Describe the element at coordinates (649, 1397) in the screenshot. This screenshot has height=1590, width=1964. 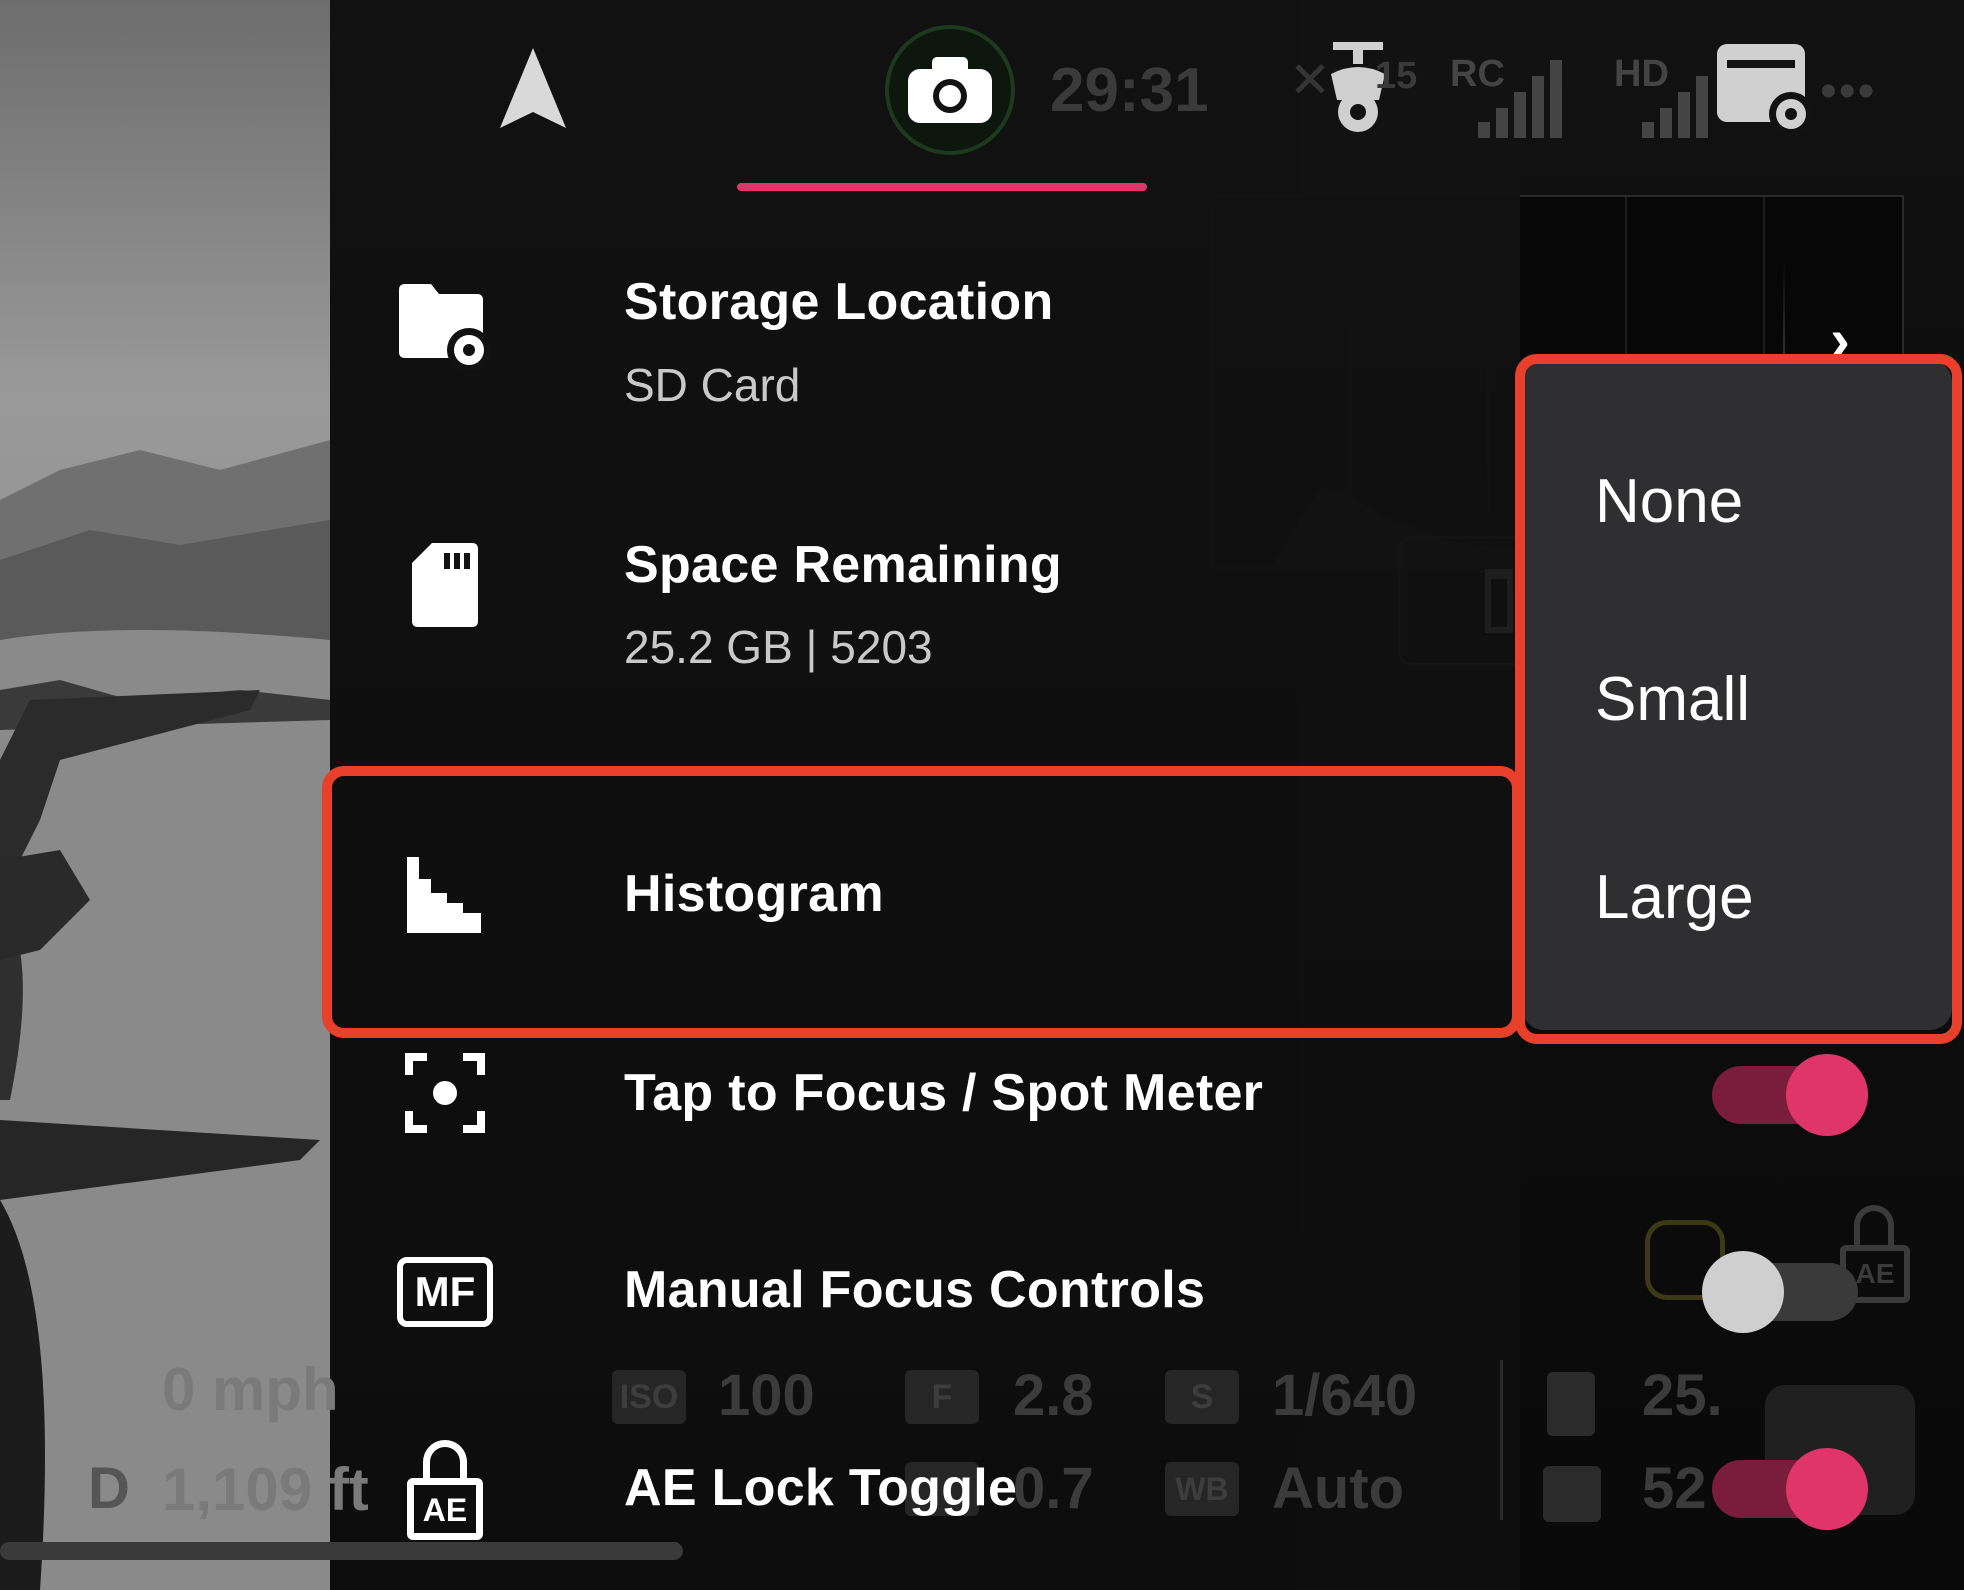
I see `iso-badge: ISO` at that location.